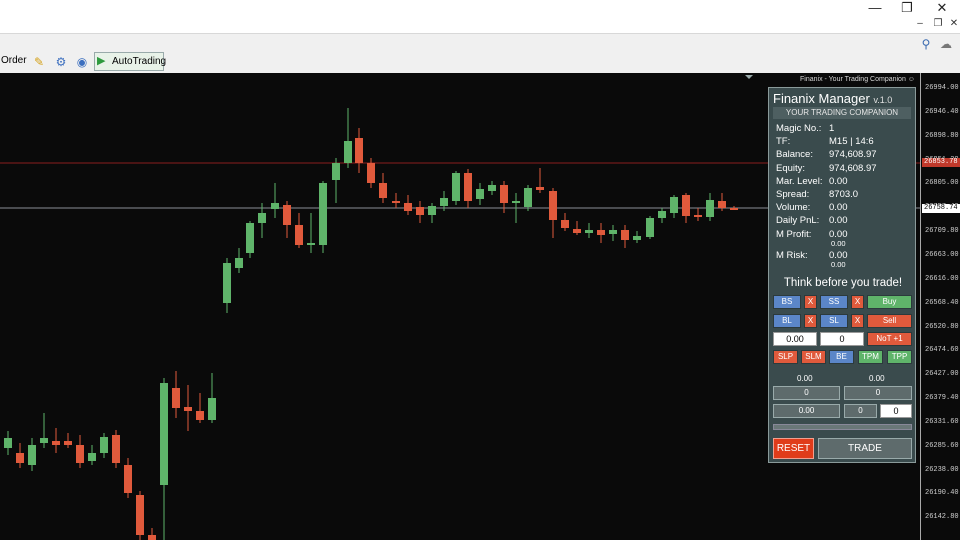 Image resolution: width=960 pixels, height=540 pixels. Describe the element at coordinates (942, 302) in the screenshot. I see `price-tick-label: 26568.40` at that location.